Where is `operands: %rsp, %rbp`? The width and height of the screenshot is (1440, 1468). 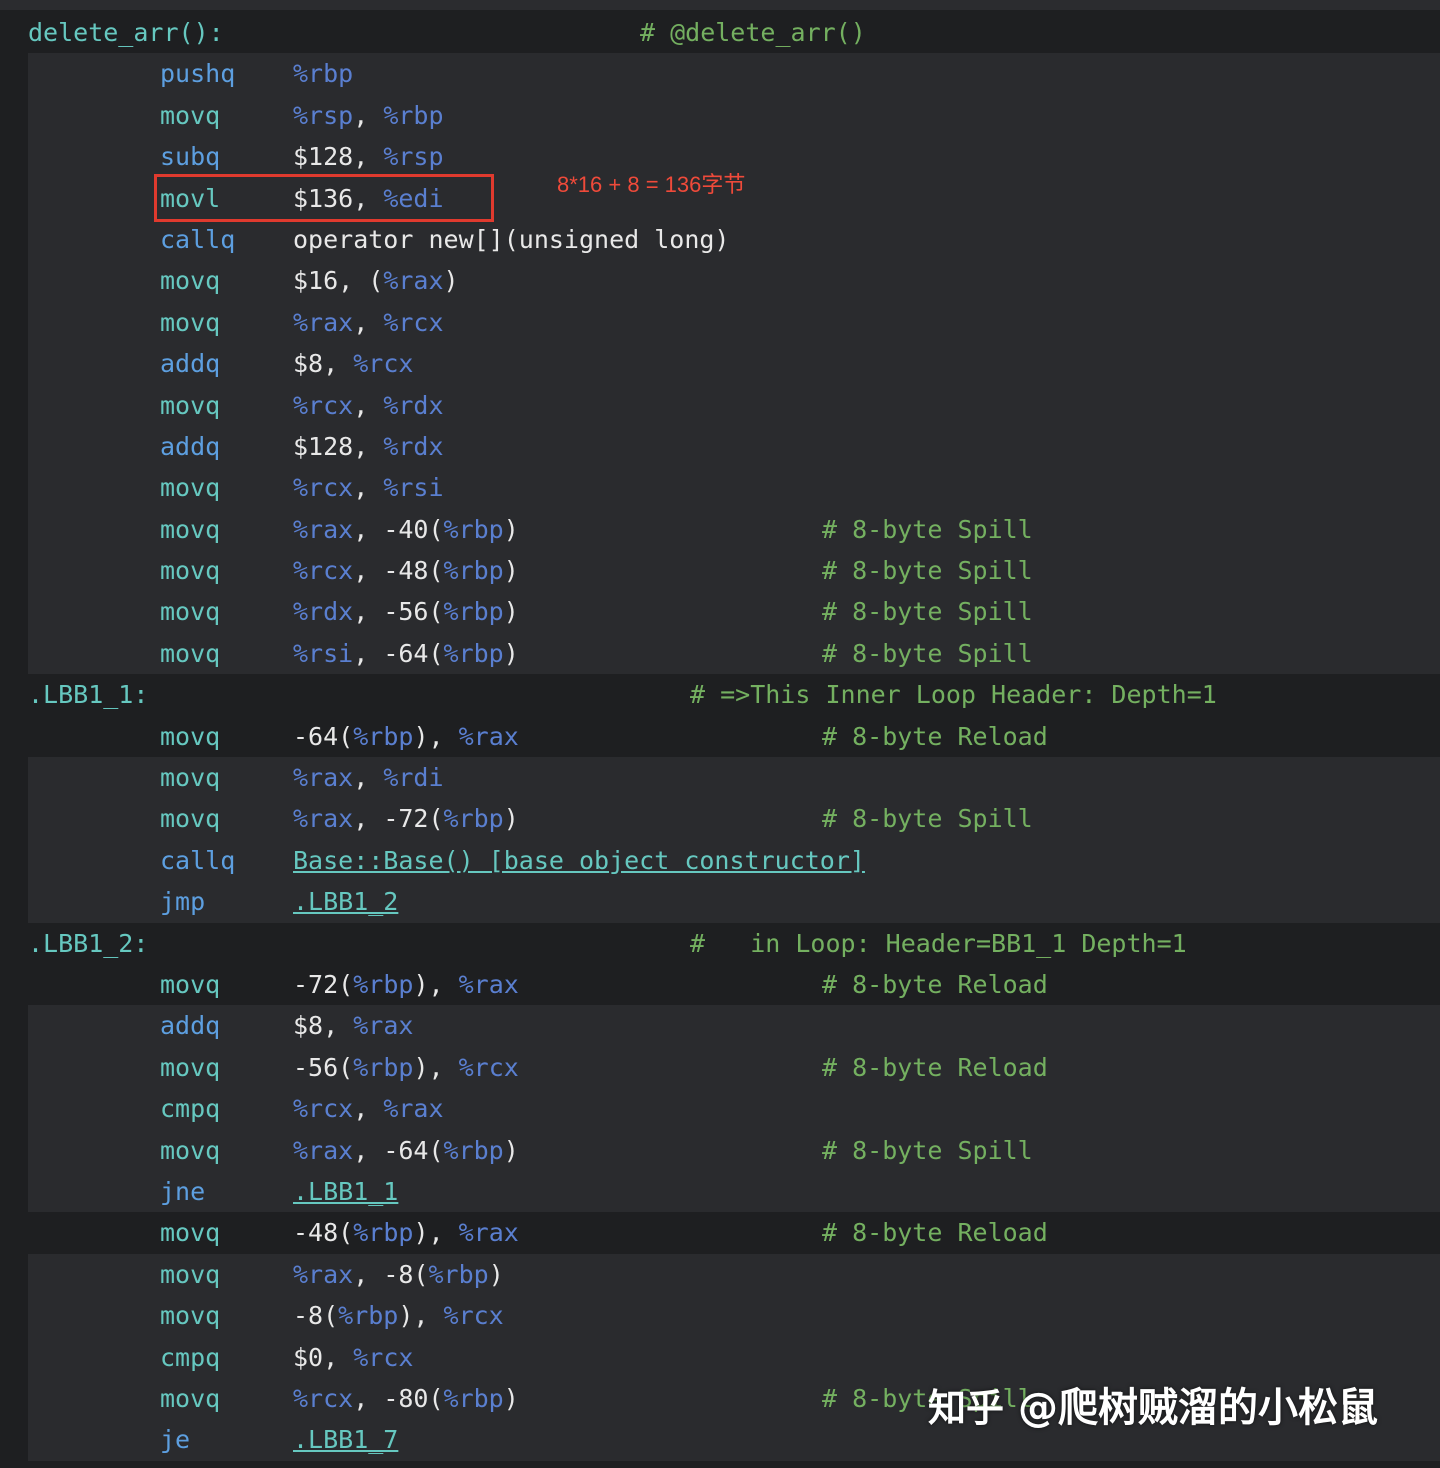
operands: %rsp, %rbp is located at coordinates (368, 115).